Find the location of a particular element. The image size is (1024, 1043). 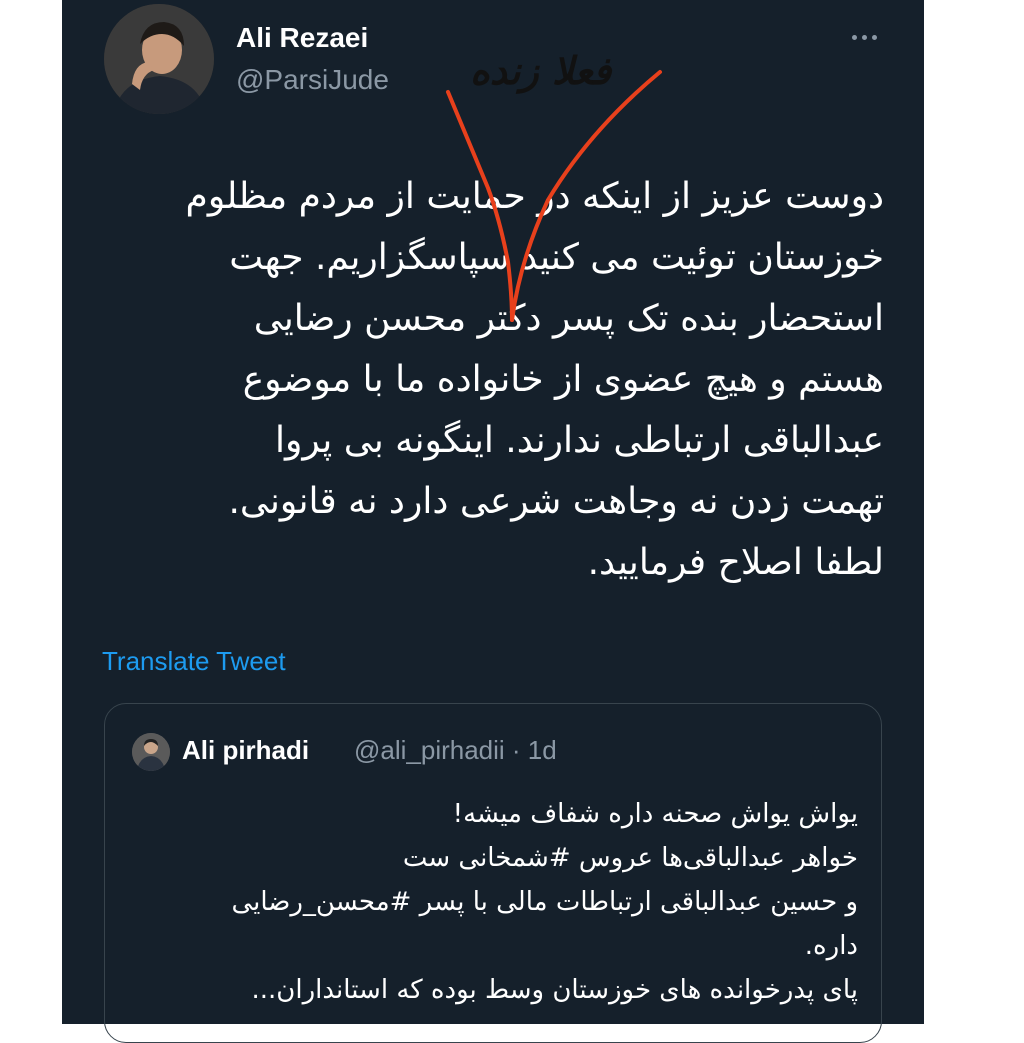

author-name: Ali Rezaei is located at coordinates (302, 38).